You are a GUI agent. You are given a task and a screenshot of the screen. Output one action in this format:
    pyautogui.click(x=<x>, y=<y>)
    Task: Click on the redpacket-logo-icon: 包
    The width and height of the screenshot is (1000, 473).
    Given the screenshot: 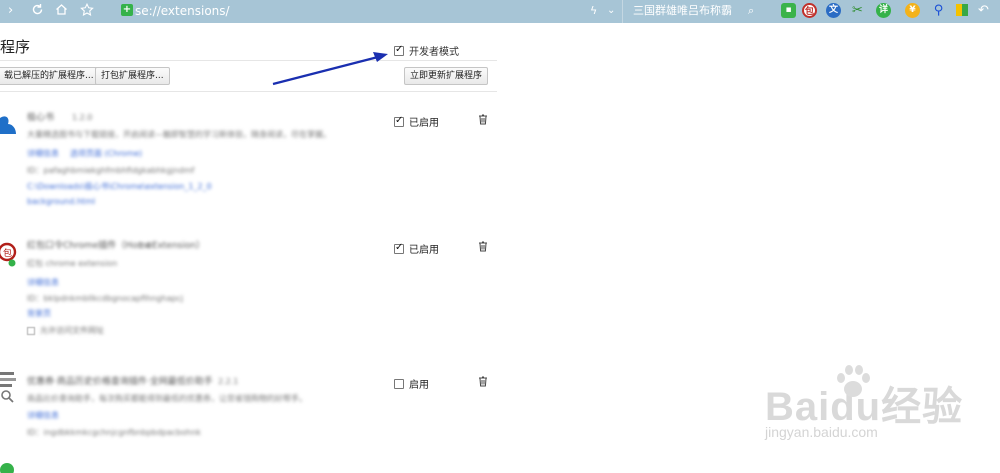 What is the action you would take?
    pyautogui.click(x=8, y=254)
    